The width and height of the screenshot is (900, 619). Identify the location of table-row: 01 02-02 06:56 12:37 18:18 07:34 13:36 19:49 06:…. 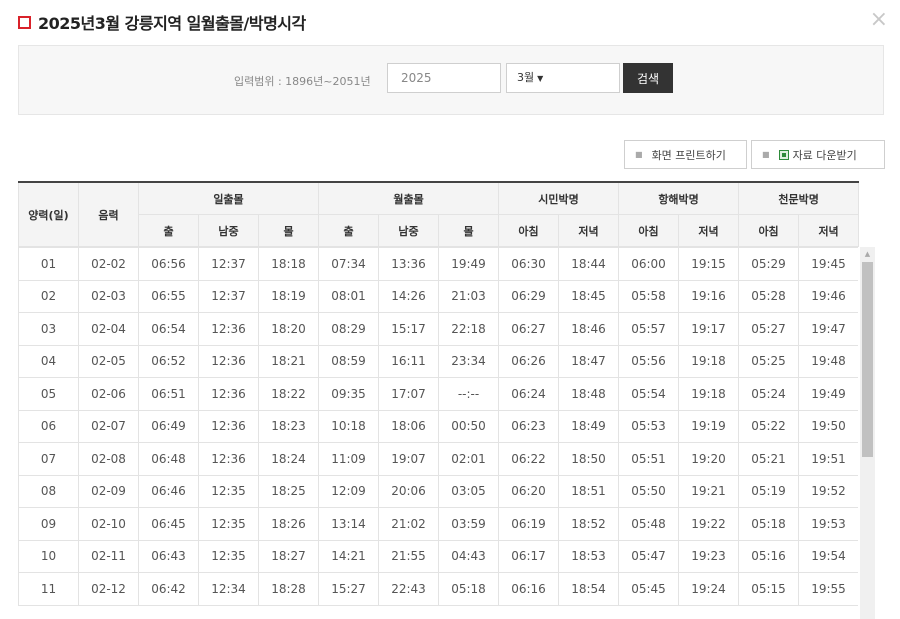
(438, 264).